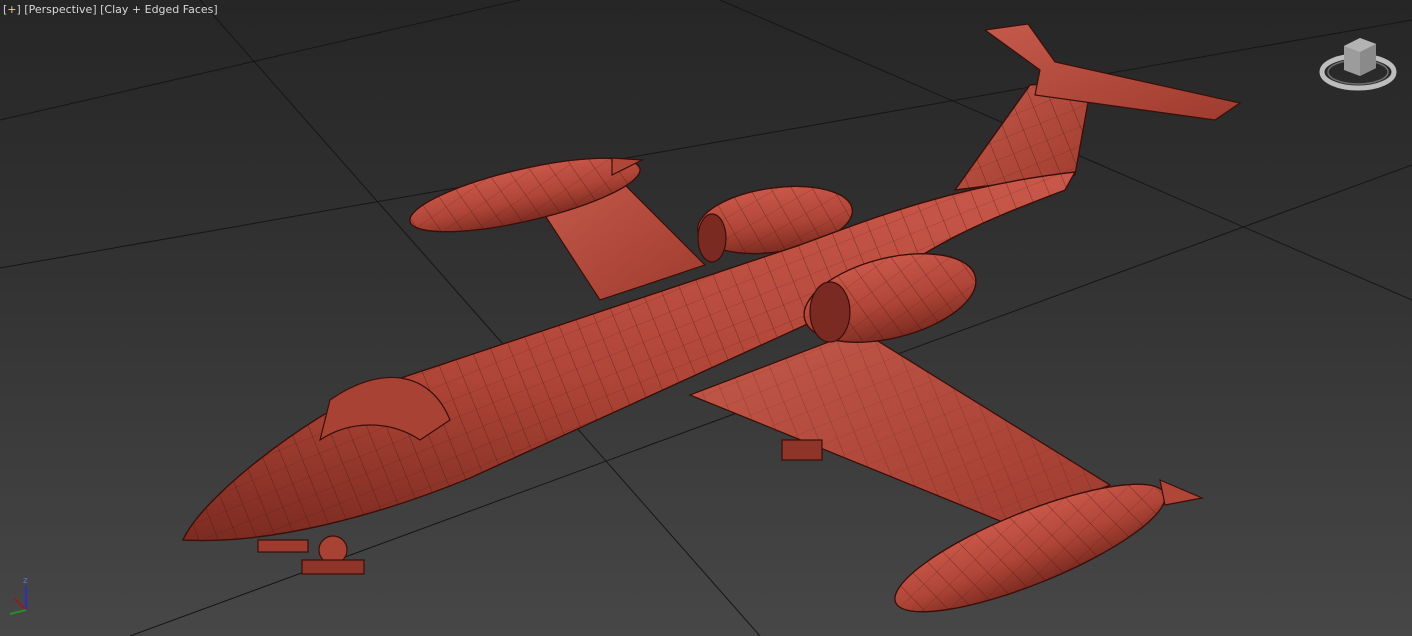 This screenshot has width=1412, height=636. What do you see at coordinates (158, 9) in the screenshot?
I see `shading-mode-button: Clay + Edged Faces` at bounding box center [158, 9].